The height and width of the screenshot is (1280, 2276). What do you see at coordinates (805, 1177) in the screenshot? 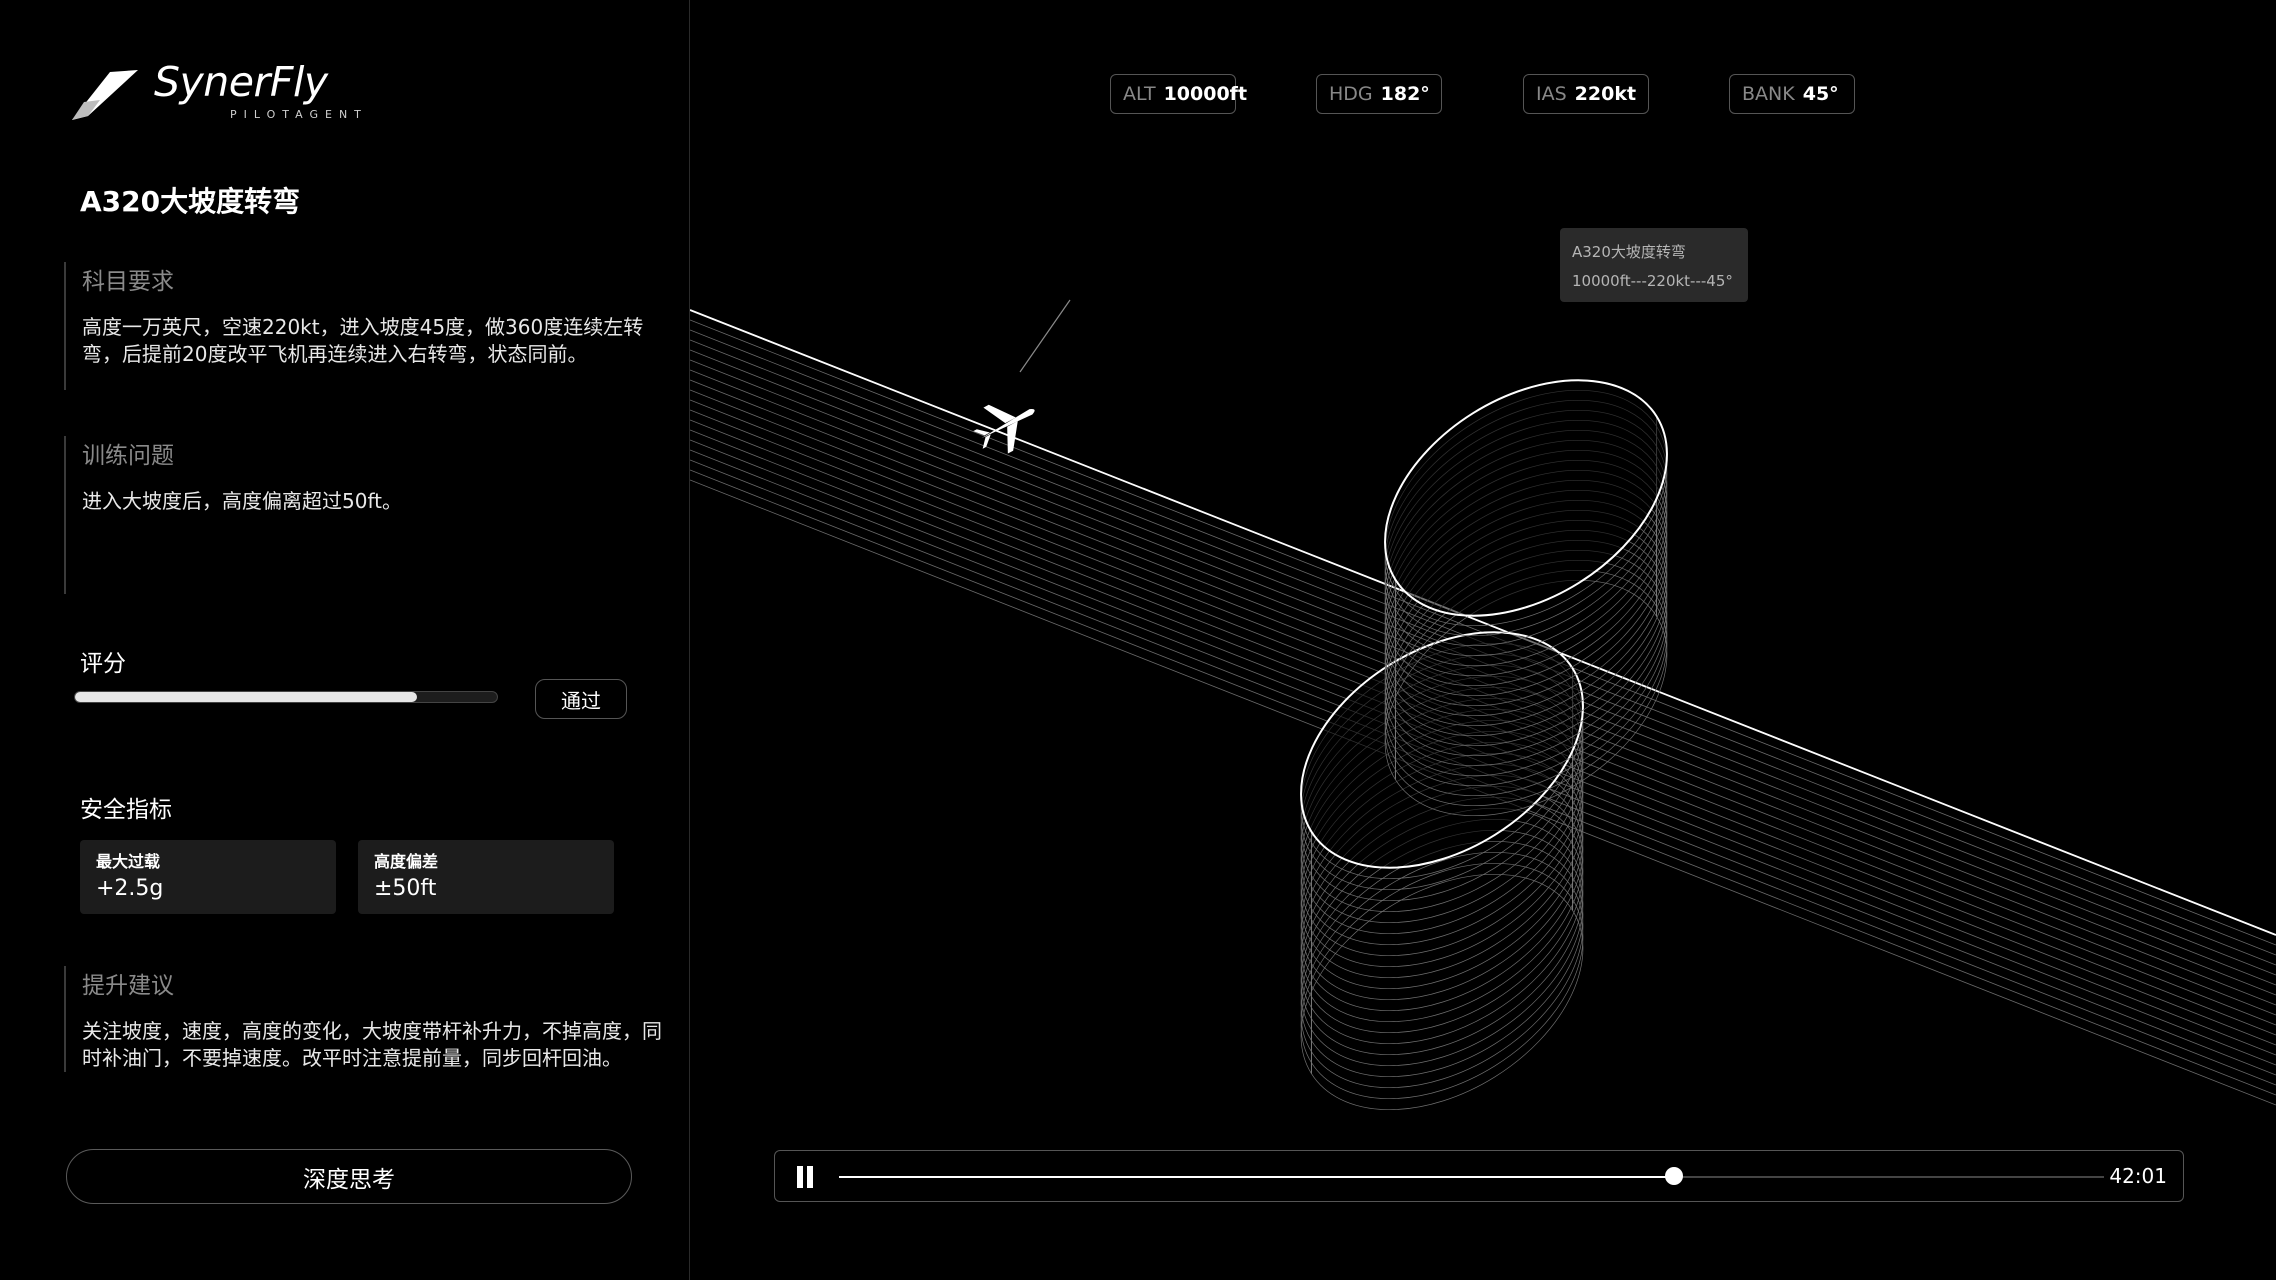
I see `pause-icon` at bounding box center [805, 1177].